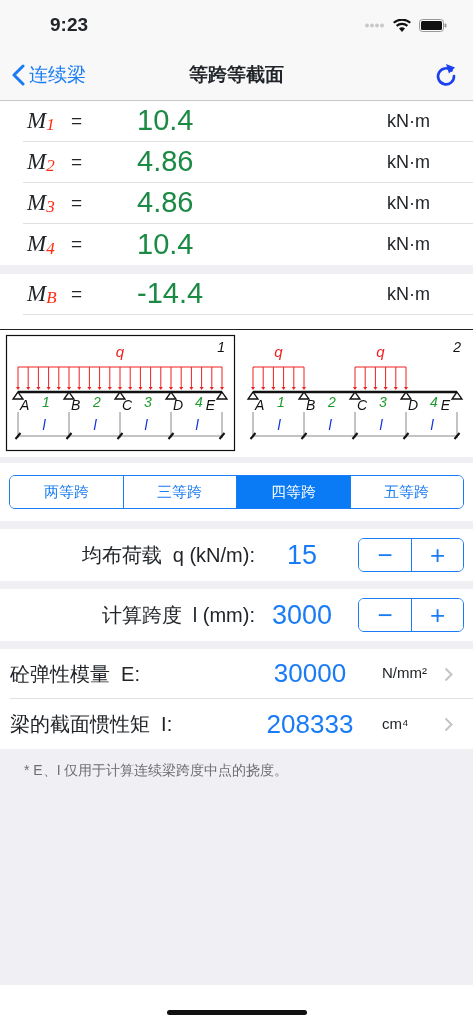 The height and width of the screenshot is (1024, 473). What do you see at coordinates (221, 347) in the screenshot?
I see `diagram-number: 1` at bounding box center [221, 347].